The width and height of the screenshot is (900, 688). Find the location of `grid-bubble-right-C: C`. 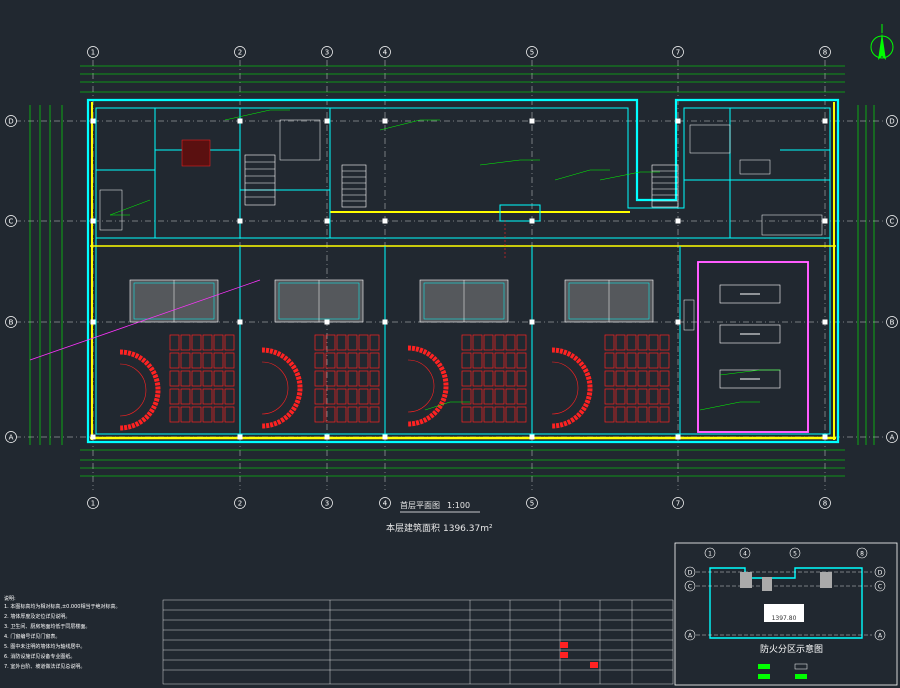

grid-bubble-right-C: C is located at coordinates (892, 221).